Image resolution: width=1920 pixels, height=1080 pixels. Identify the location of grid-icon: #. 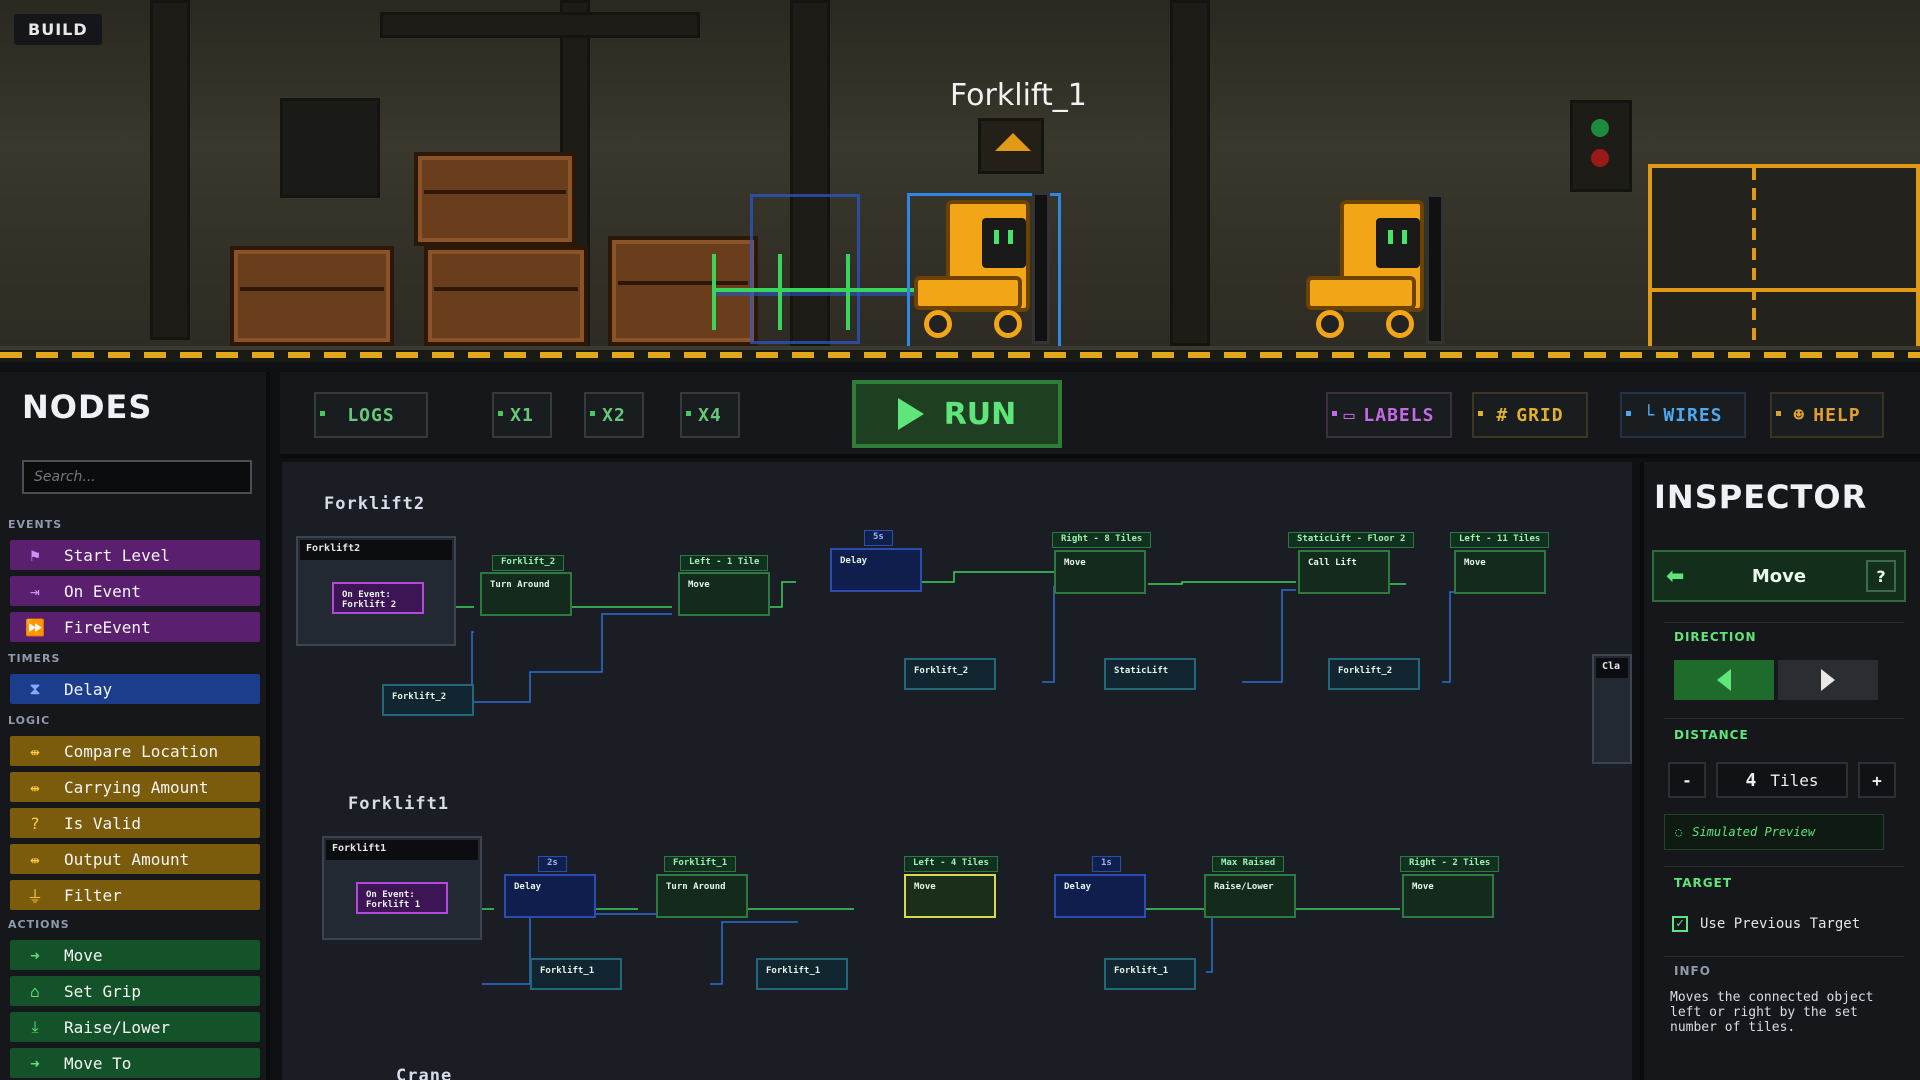
(1502, 415).